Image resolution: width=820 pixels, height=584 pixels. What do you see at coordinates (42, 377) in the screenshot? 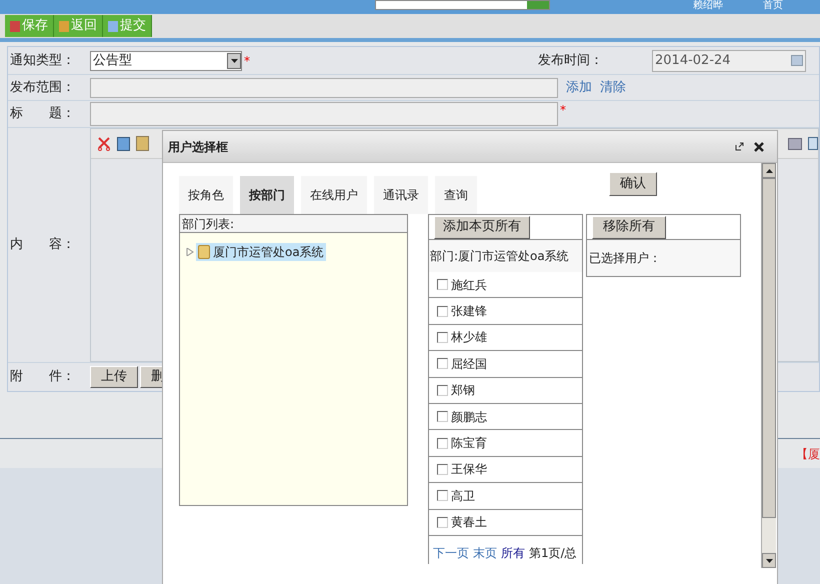
I see `field-label: 附 件：` at bounding box center [42, 377].